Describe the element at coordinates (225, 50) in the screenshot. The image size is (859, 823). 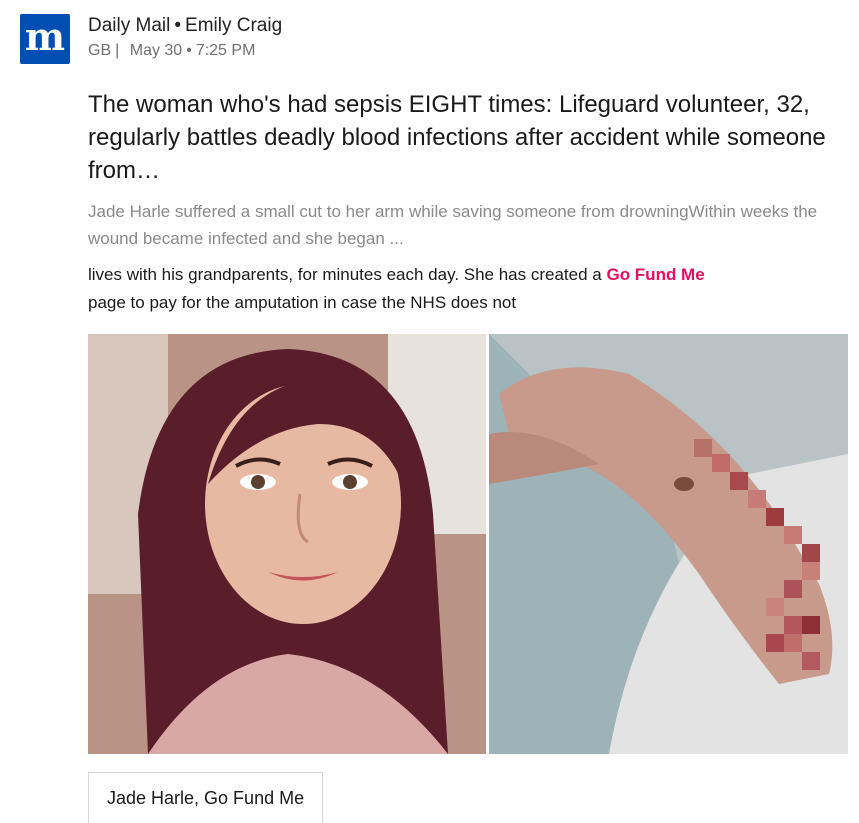
I see `publish-time: 7:25 PM` at that location.